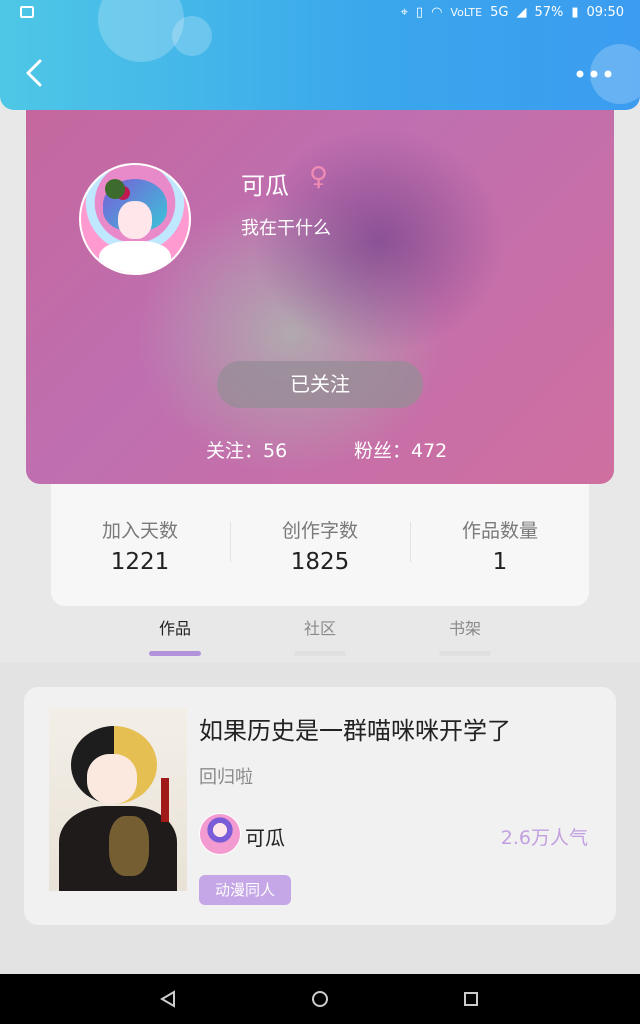 The image size is (640, 1024). I want to click on volte-label: VoLTE, so click(466, 12).